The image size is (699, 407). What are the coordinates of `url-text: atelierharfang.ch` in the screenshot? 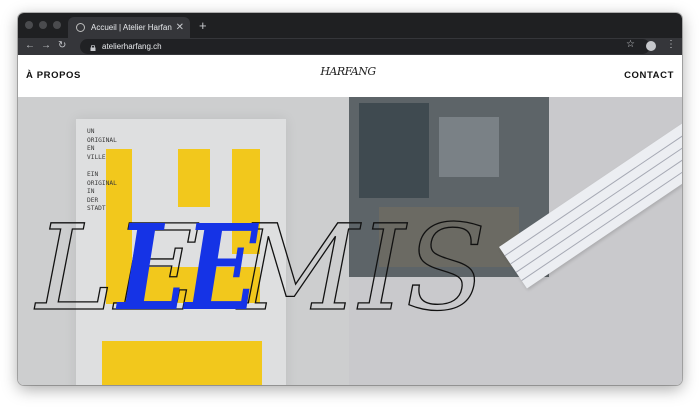 It's located at (132, 46).